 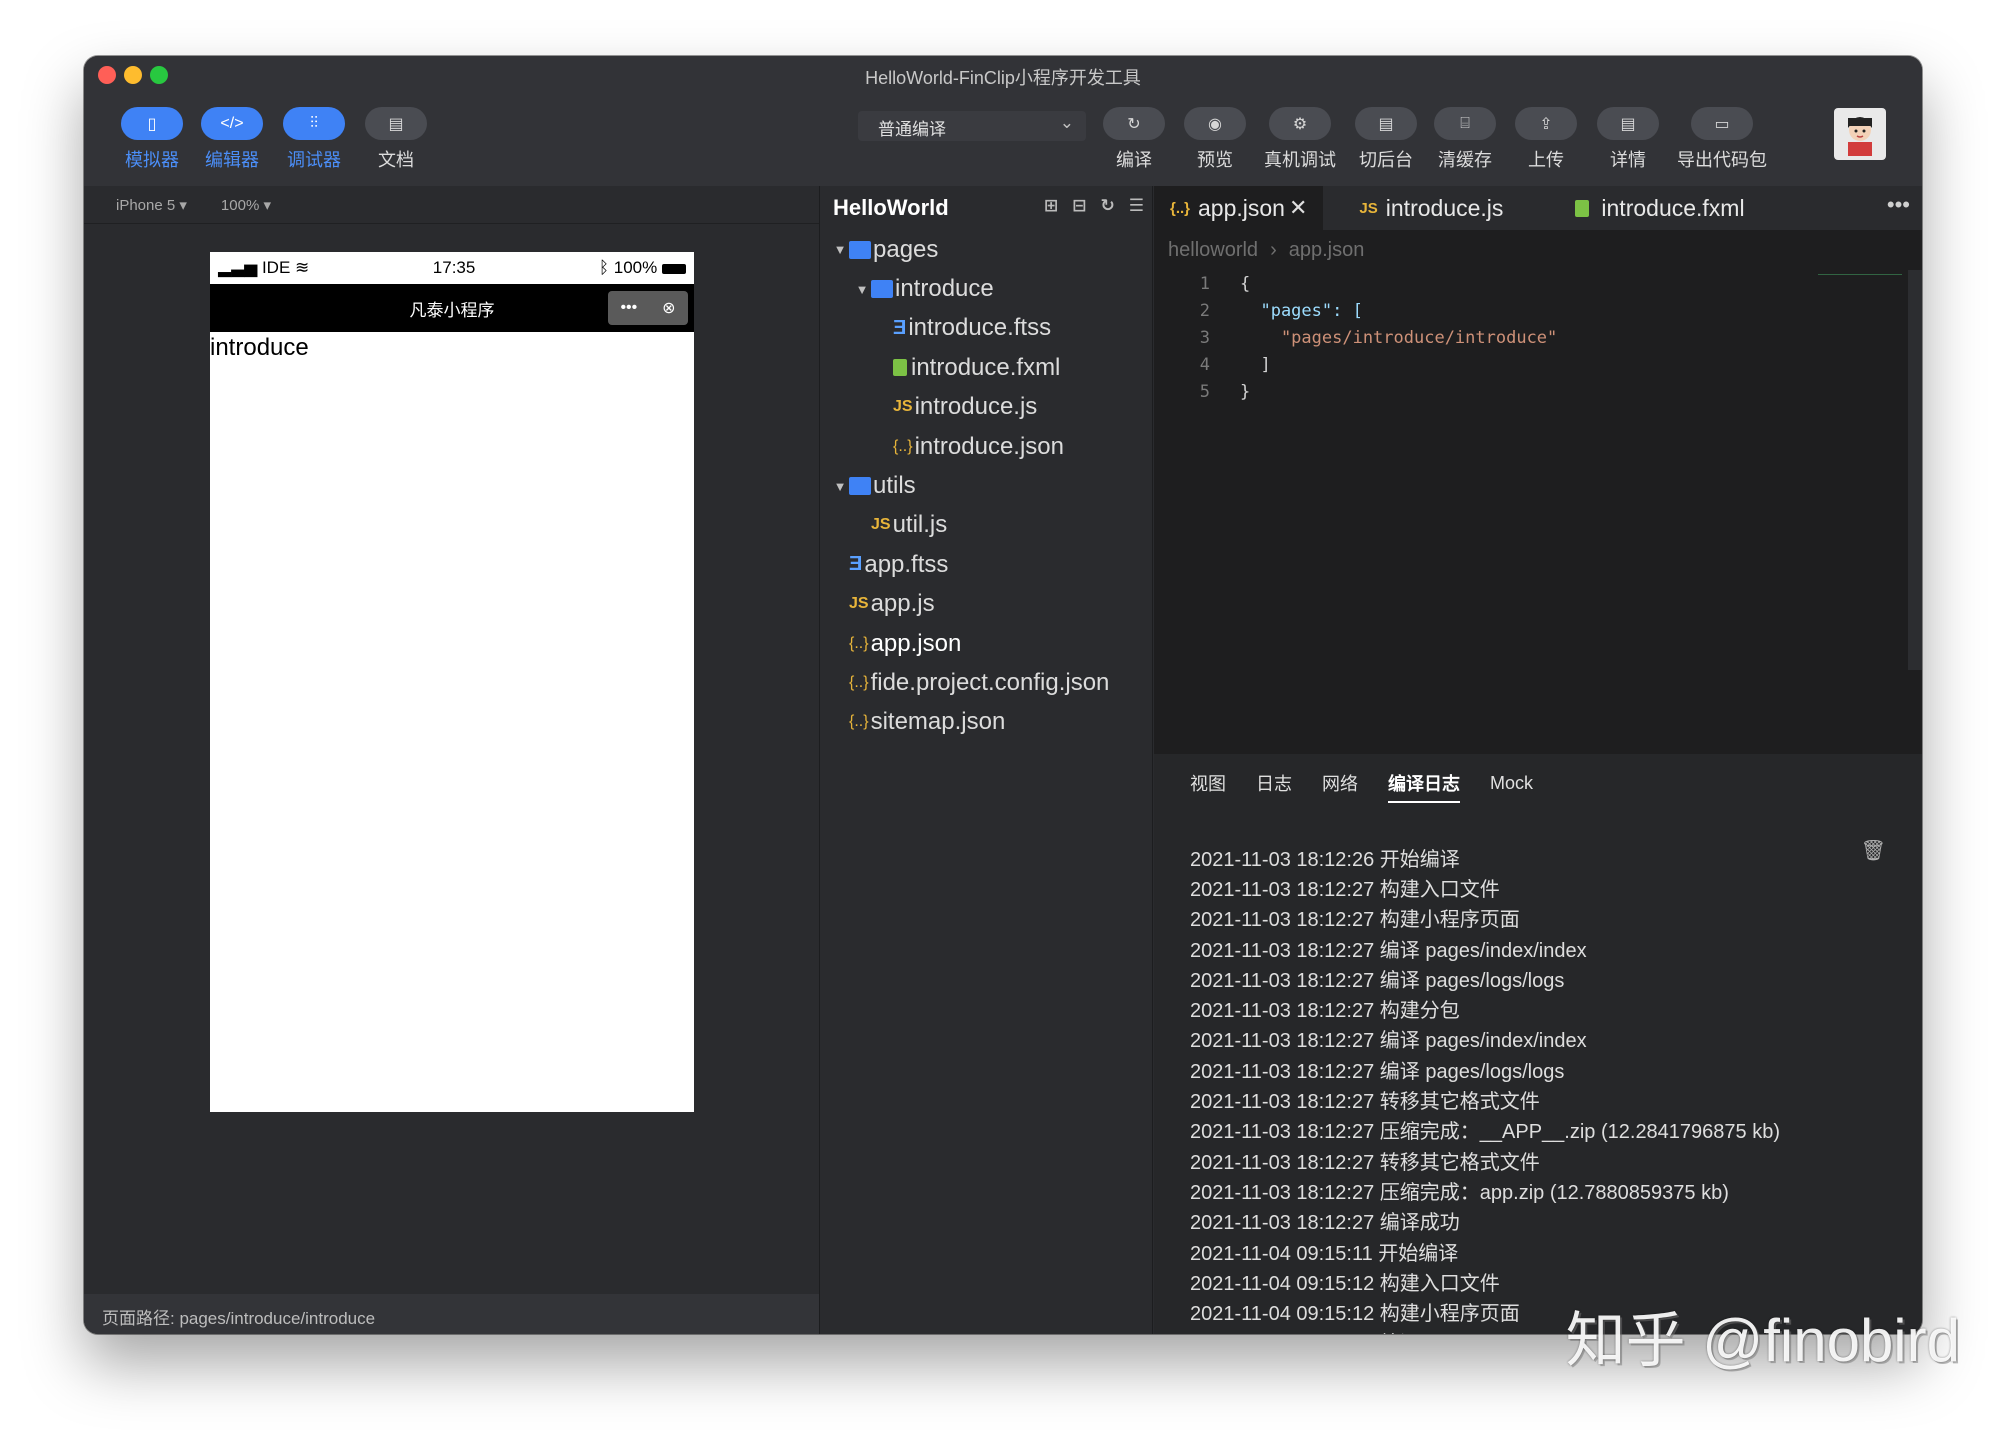 I want to click on clear-cache-button: ⌸ 清缓存, so click(x=1465, y=139).